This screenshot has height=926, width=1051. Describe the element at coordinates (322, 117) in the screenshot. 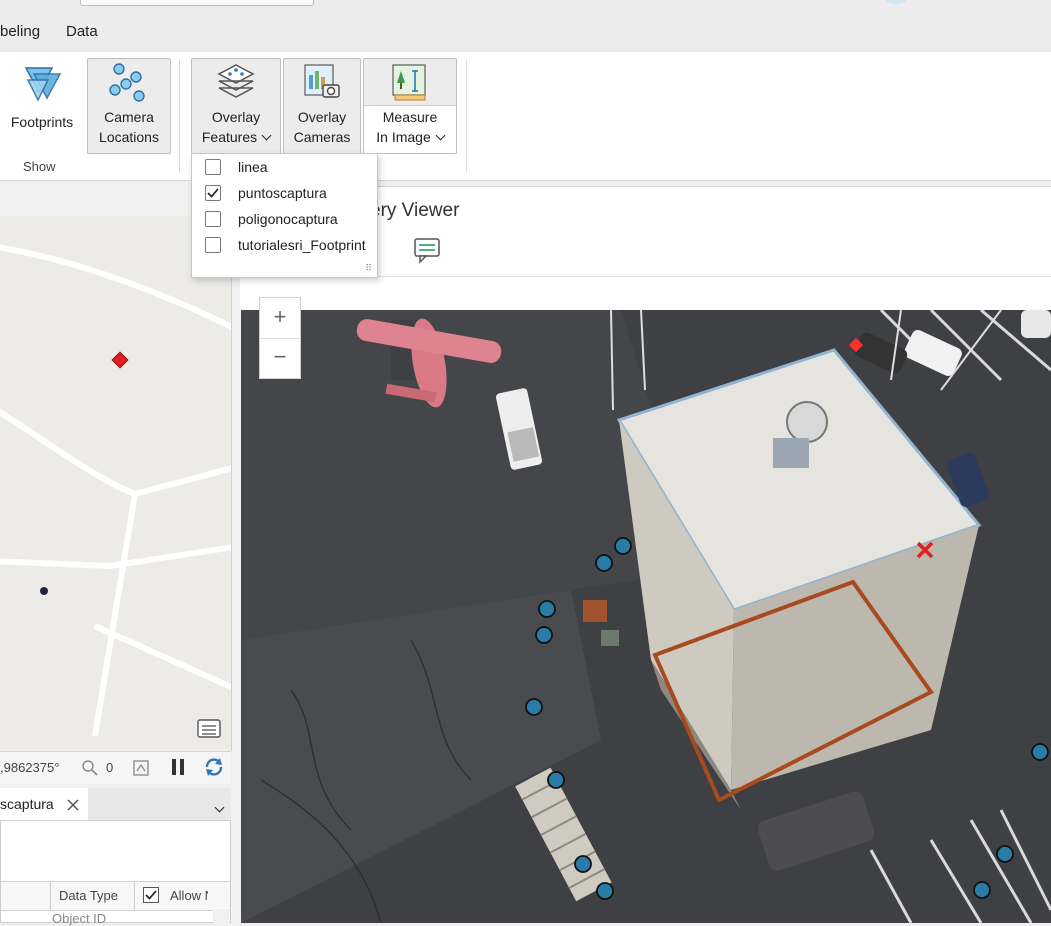

I see `overlay-cameras-label-1: Overlay` at that location.